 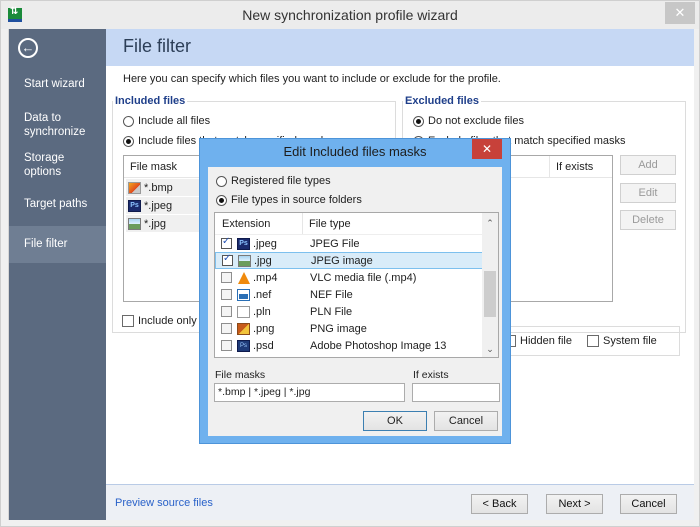 What do you see at coordinates (648, 220) in the screenshot?
I see `delete-mask-button: Delete` at bounding box center [648, 220].